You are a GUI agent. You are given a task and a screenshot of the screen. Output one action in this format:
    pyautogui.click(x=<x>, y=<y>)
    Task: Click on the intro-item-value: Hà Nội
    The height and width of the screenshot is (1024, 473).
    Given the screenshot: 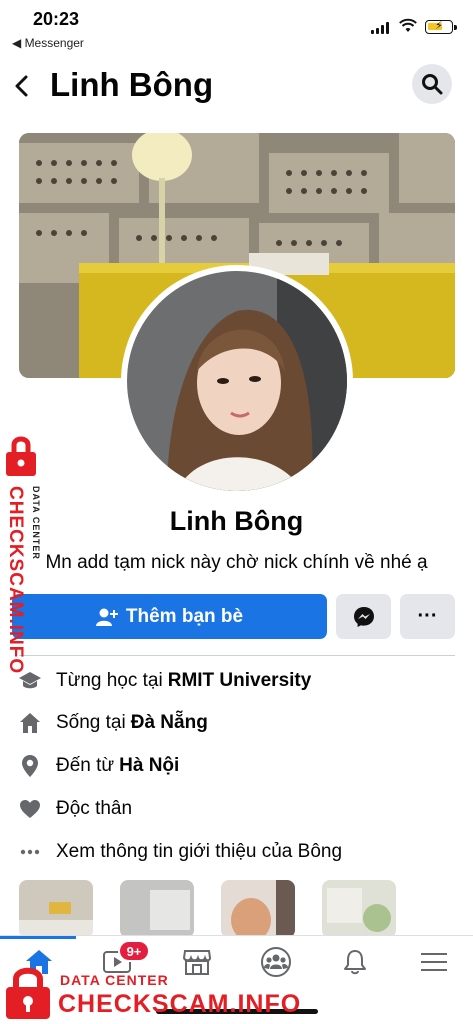 What is the action you would take?
    pyautogui.click(x=149, y=766)
    